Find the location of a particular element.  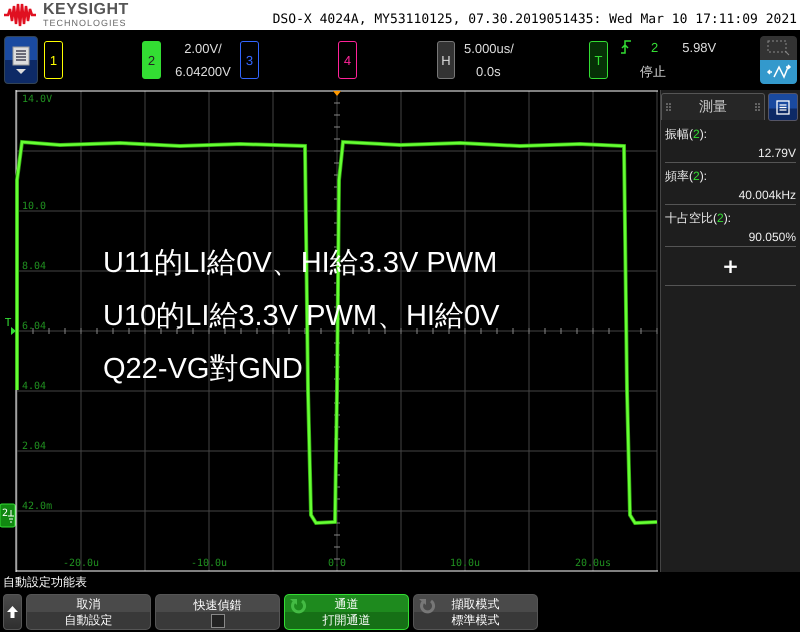

menu-title: 自動設定功能表 is located at coordinates (45, 582).